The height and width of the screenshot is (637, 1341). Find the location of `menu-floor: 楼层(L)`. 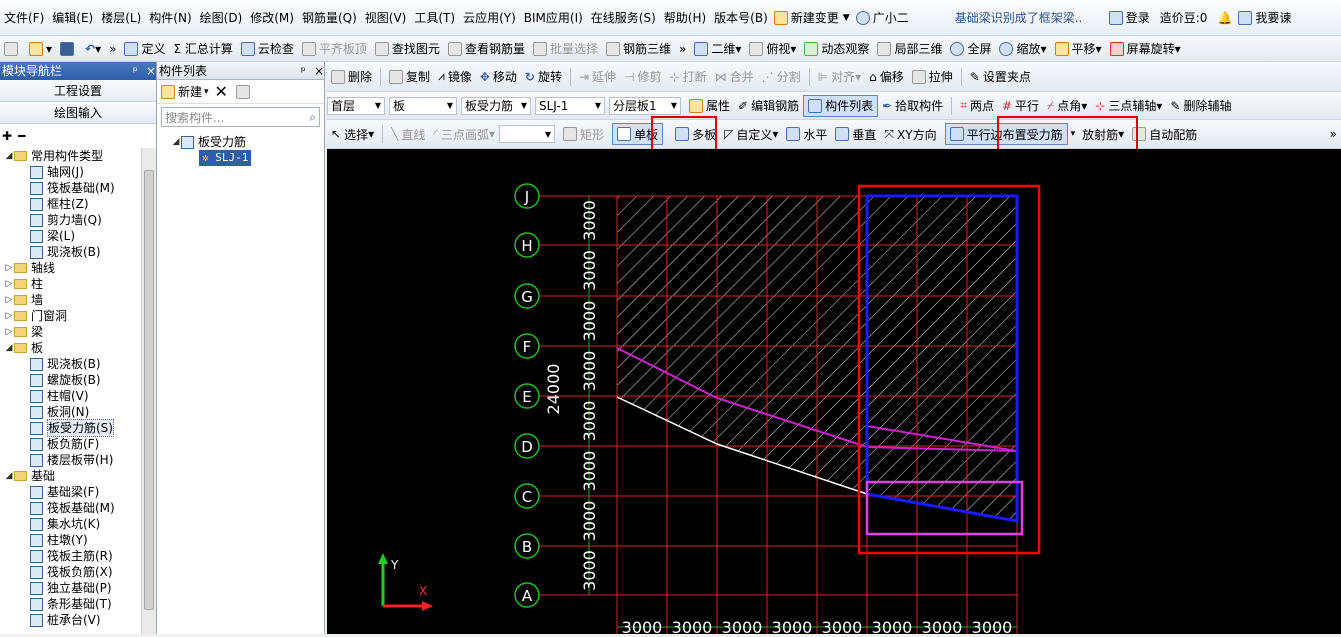

menu-floor: 楼层(L) is located at coordinates (121, 17).